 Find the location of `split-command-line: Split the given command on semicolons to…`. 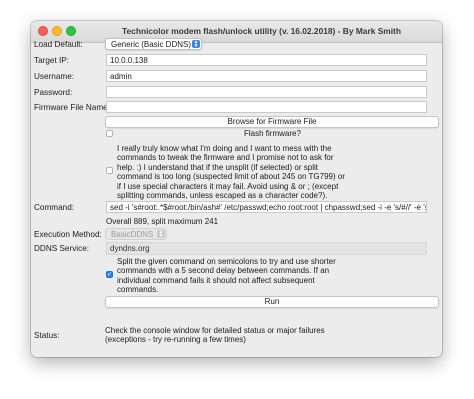

split-command-line: Split the given command on semicolons to… is located at coordinates (226, 261).